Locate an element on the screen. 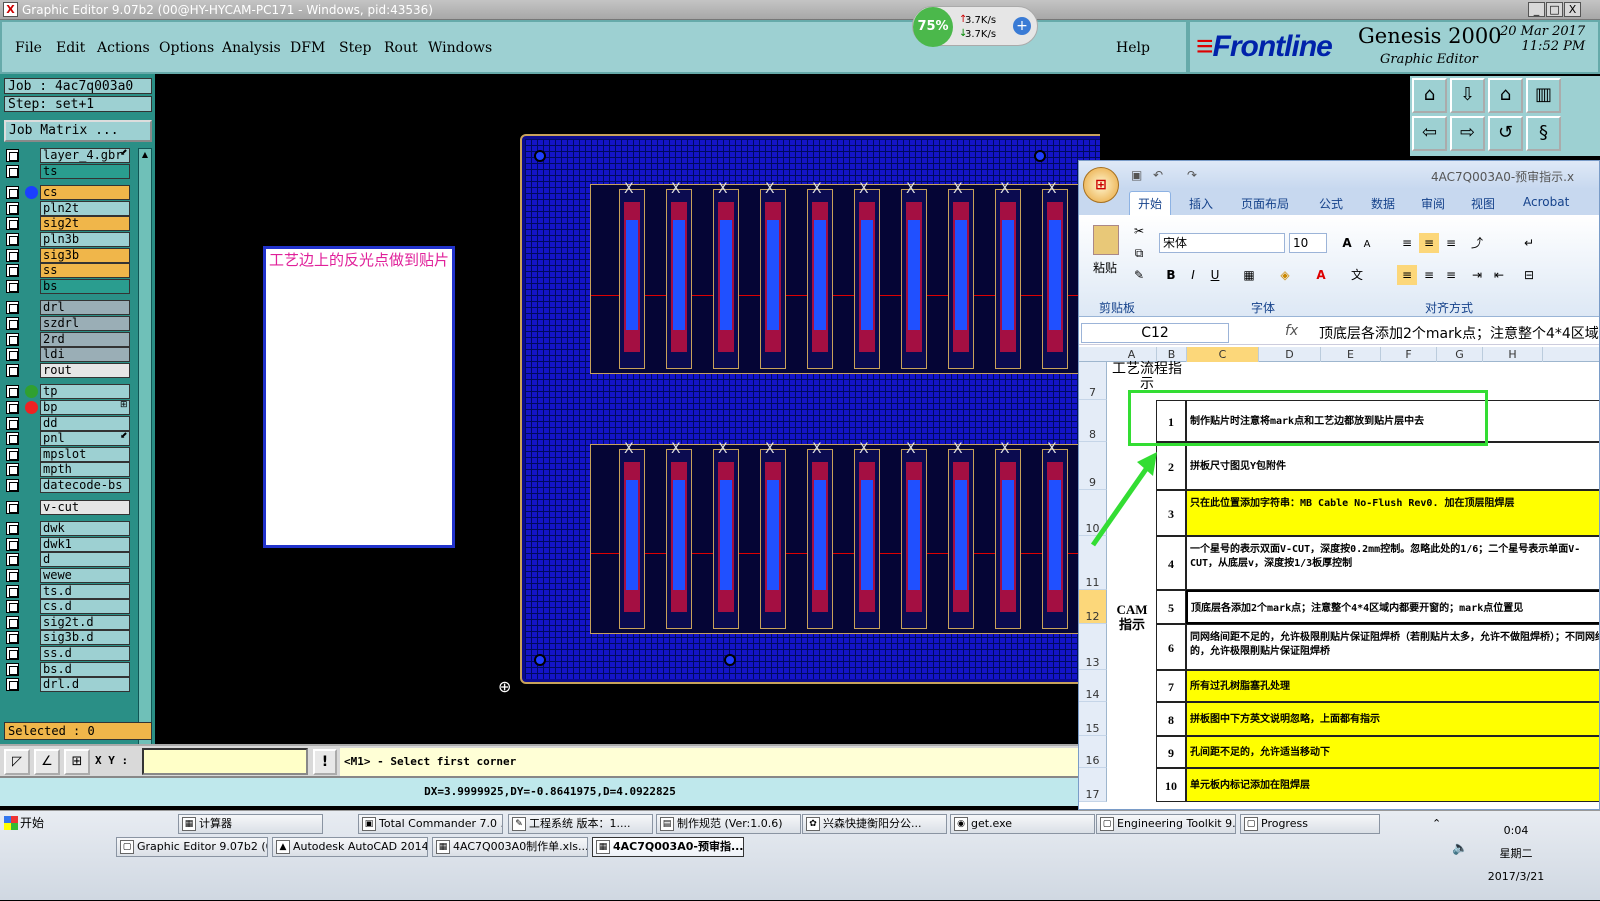 The image size is (1600, 901). layer-row: tp is located at coordinates (70, 392).